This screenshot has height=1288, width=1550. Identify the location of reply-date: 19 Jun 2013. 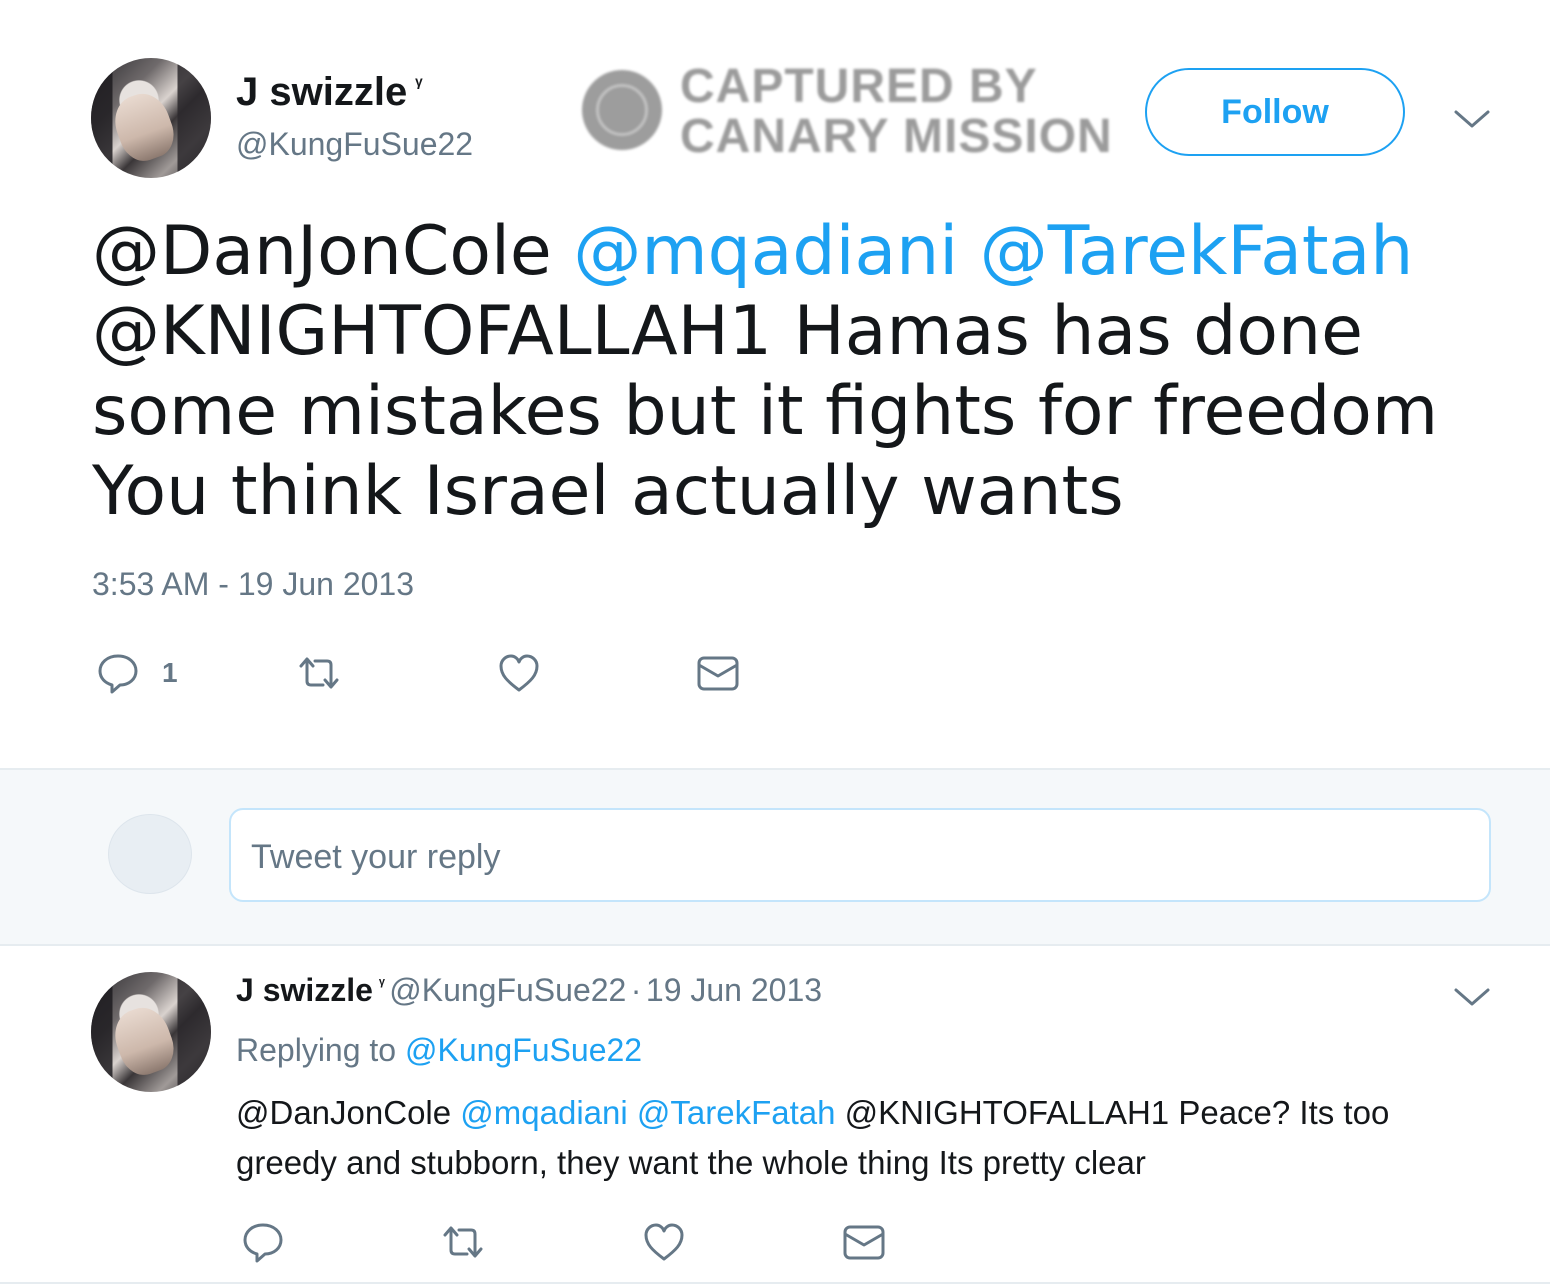
(734, 990).